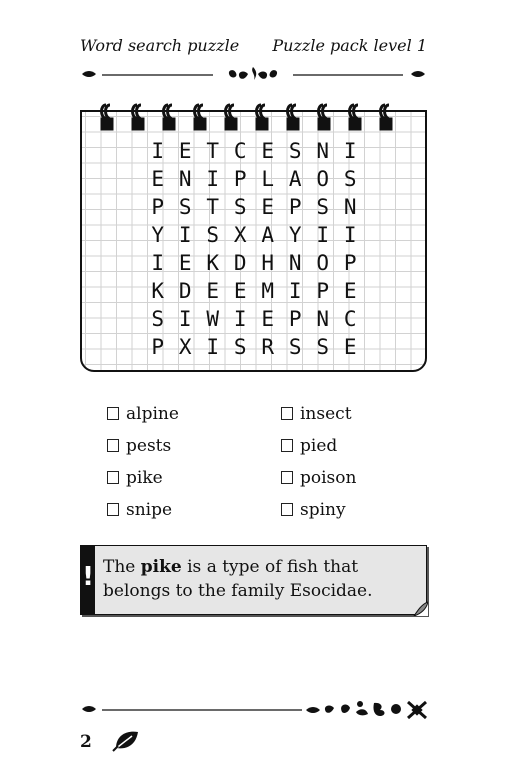 The width and height of the screenshot is (505, 781). I want to click on top-ornament-divider, so click(253, 73).